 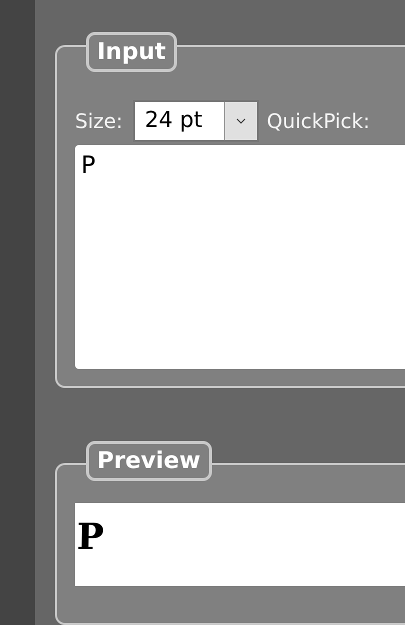 I want to click on size-dropdown: 24 pt, so click(x=195, y=121).